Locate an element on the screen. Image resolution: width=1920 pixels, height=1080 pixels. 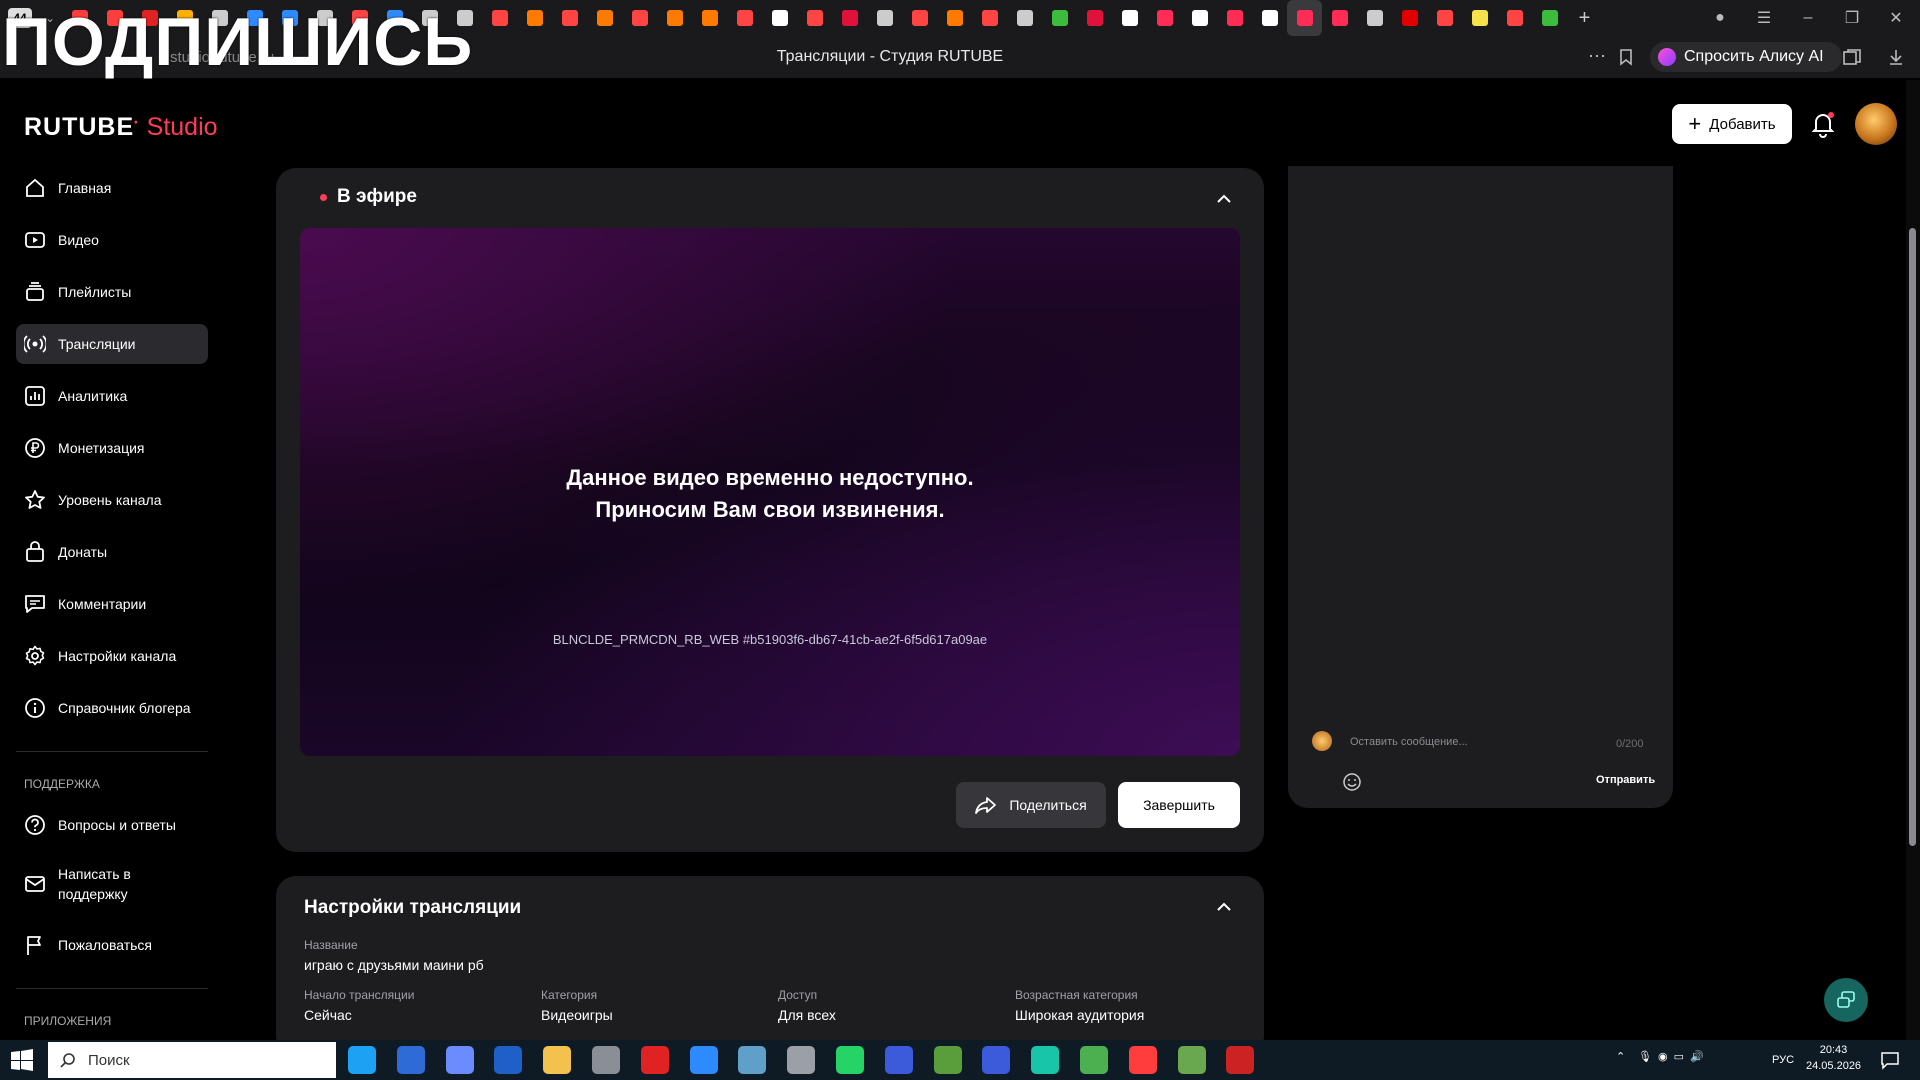
sidebar-item-mail: Написать в поддержку is located at coordinates (112, 884).